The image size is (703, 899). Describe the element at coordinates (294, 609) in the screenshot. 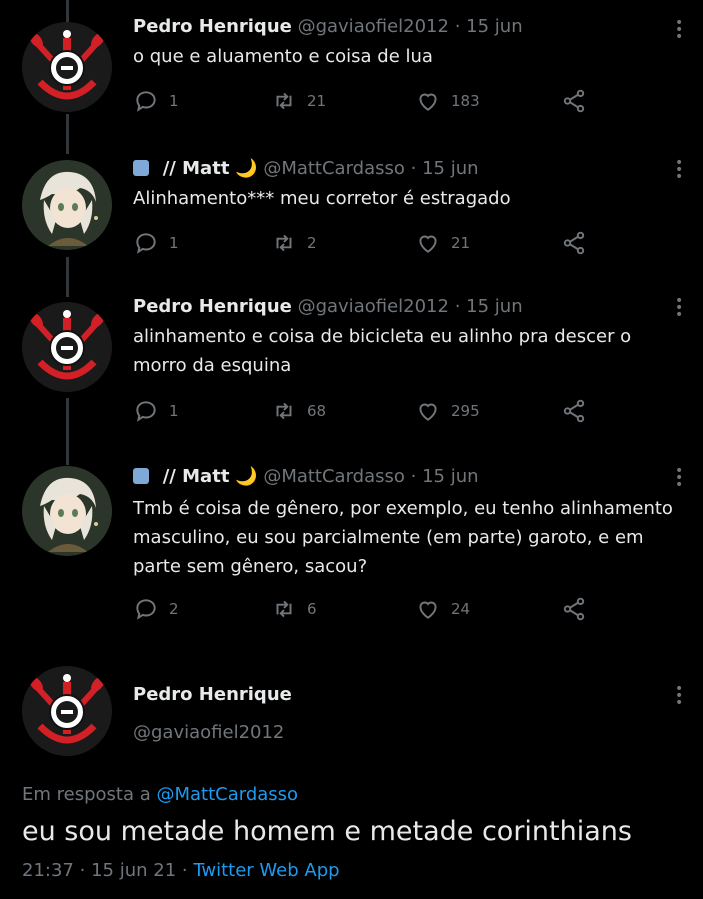

I see `retweet-button: 6` at that location.